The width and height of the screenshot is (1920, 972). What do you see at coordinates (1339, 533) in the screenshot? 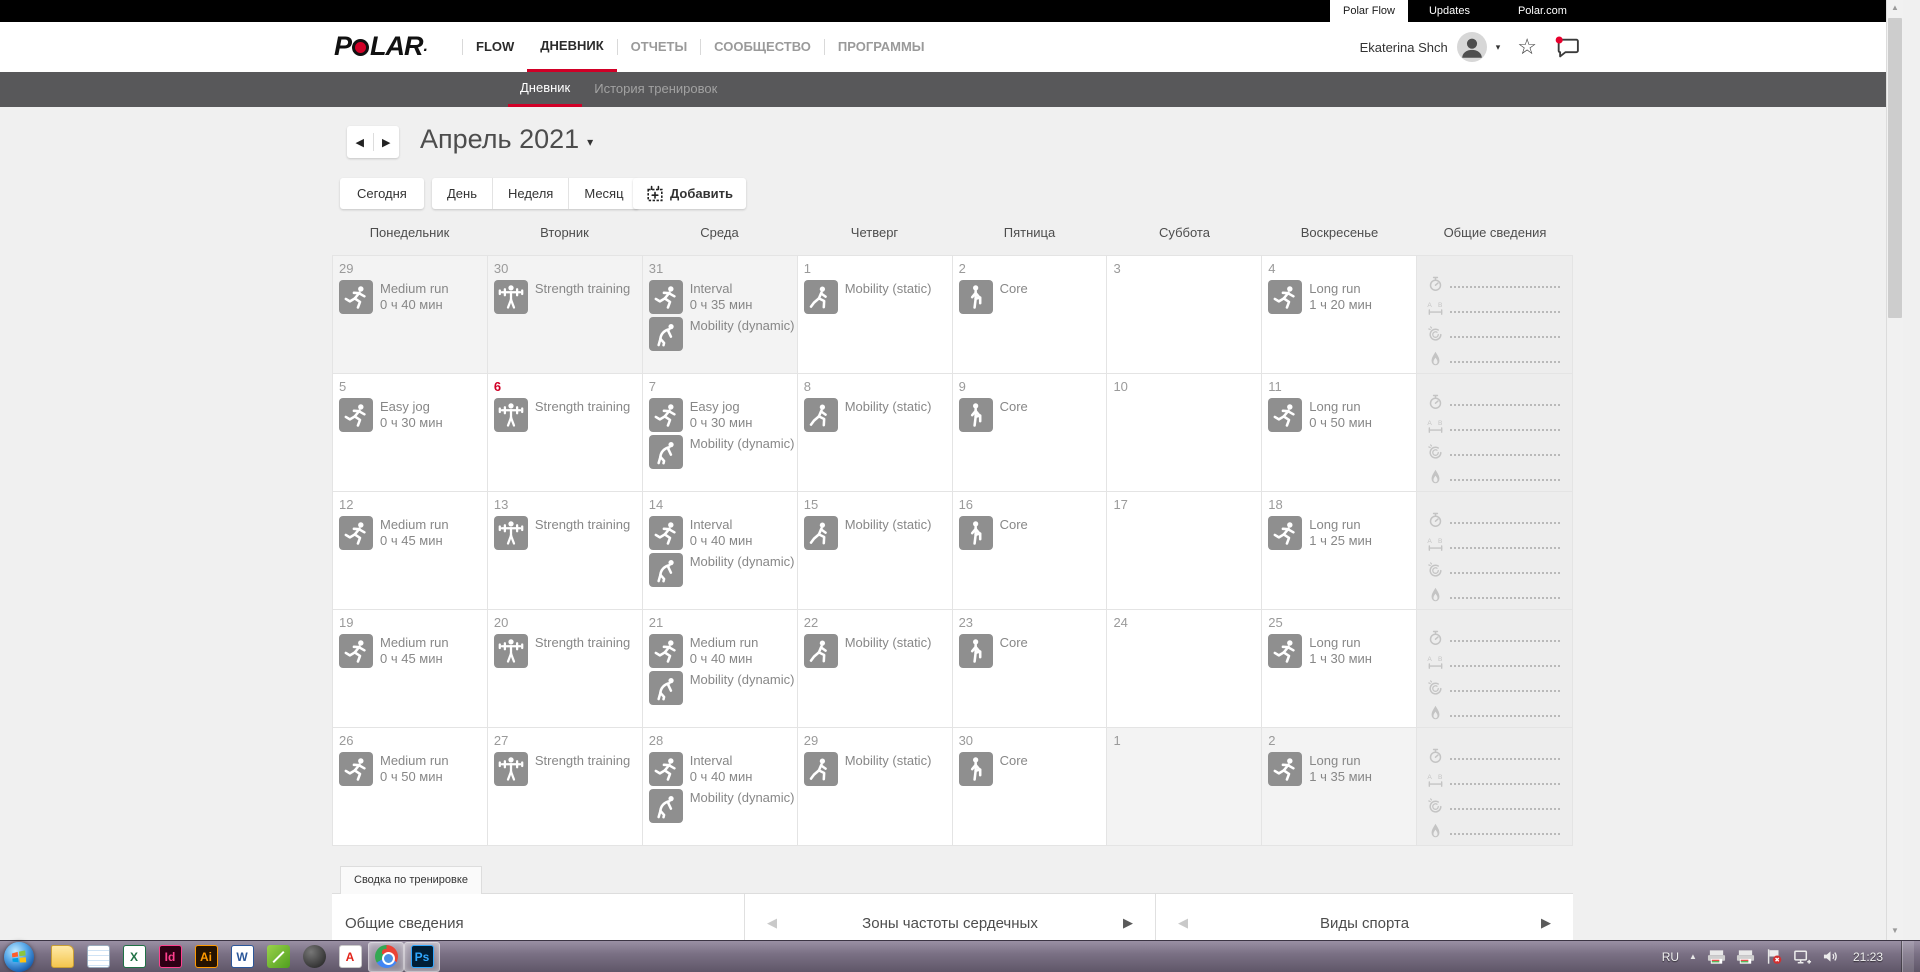
I see `workout-event: Long run 1 ч 25 мин` at bounding box center [1339, 533].